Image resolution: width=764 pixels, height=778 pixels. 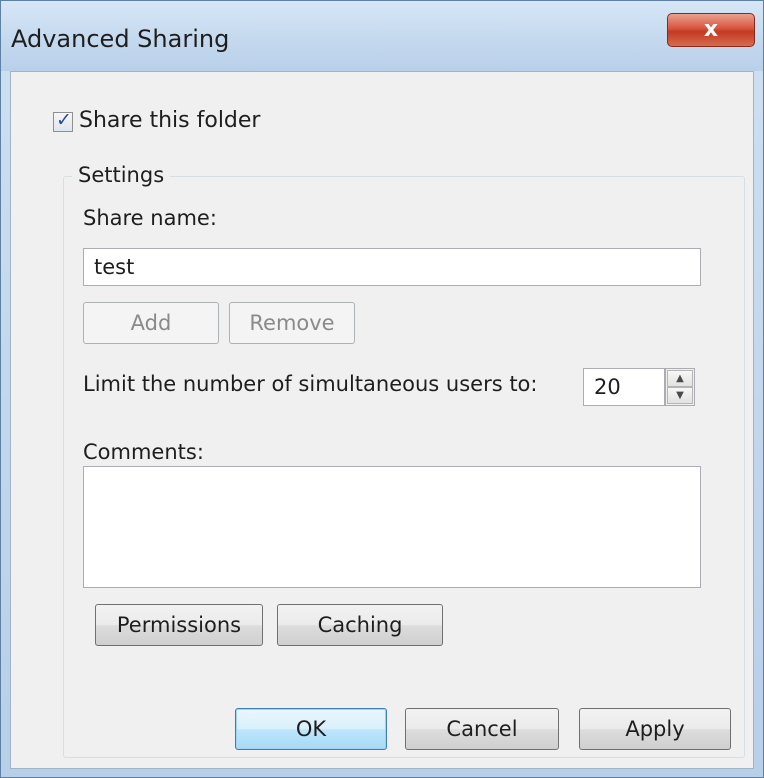 What do you see at coordinates (292, 323) in the screenshot?
I see `remove-button: Remove` at bounding box center [292, 323].